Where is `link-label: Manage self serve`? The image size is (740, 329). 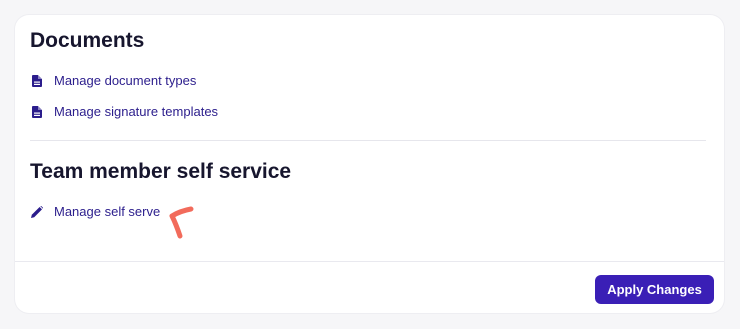
link-label: Manage self serve is located at coordinates (107, 211).